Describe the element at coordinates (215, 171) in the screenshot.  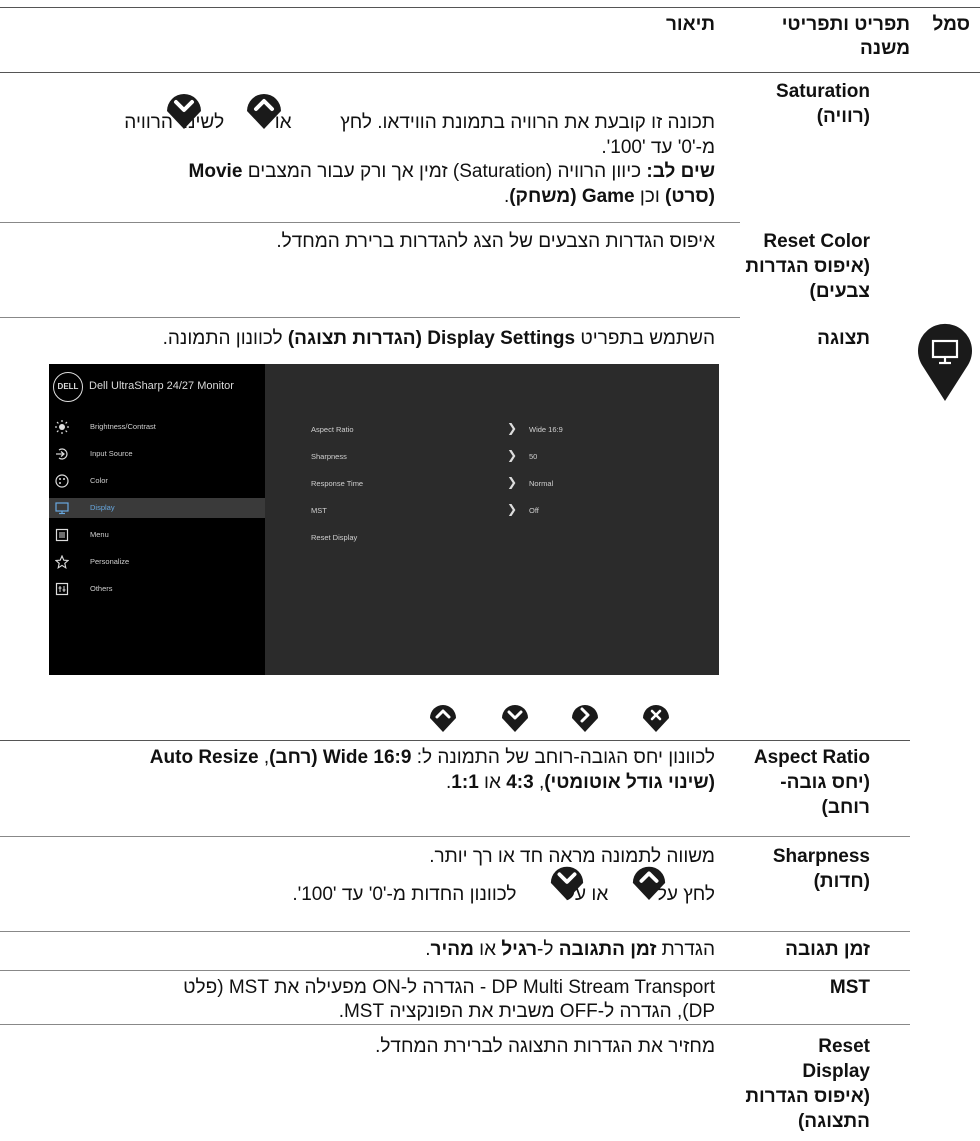
I see `note-movie: Movie` at that location.